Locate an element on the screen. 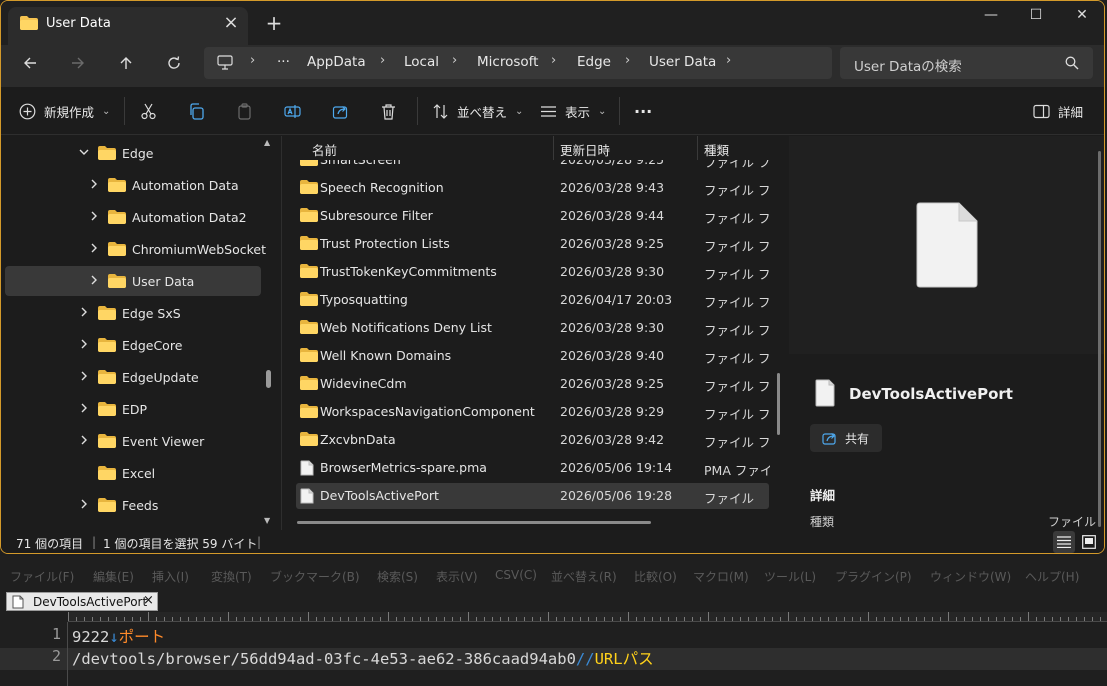 The image size is (1107, 686). menu-item: ブックマーク(B) is located at coordinates (315, 576).